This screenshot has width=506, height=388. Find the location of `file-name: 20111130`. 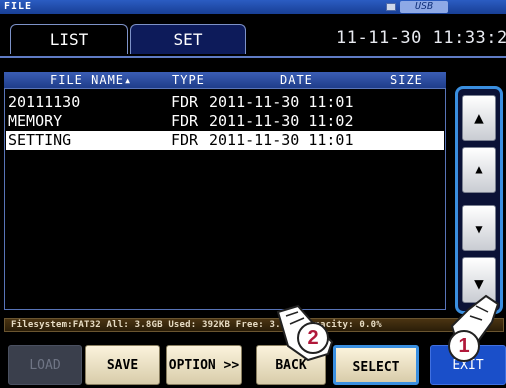

file-name: 20111130 is located at coordinates (44, 102).